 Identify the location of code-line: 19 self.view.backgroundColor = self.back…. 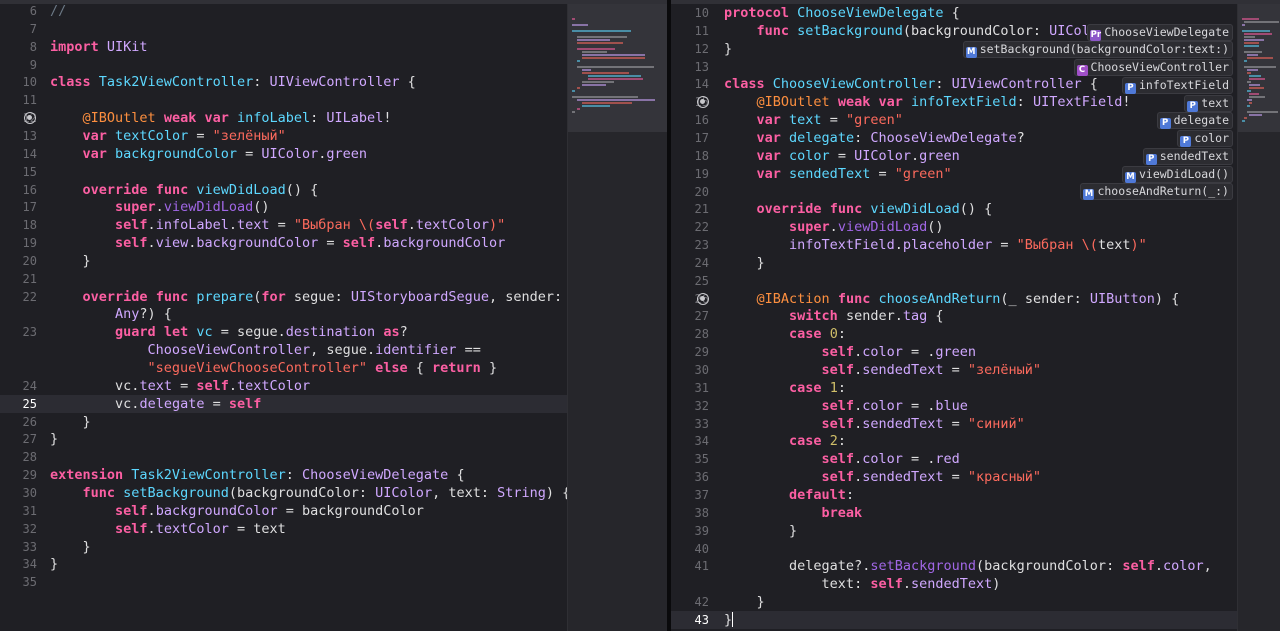
(283, 243).